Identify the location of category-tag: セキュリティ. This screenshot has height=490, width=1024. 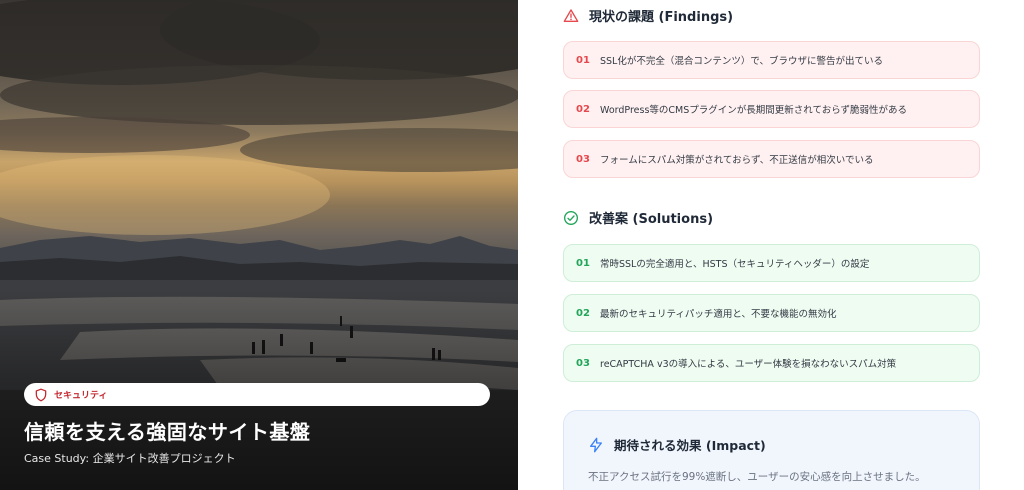
(257, 394).